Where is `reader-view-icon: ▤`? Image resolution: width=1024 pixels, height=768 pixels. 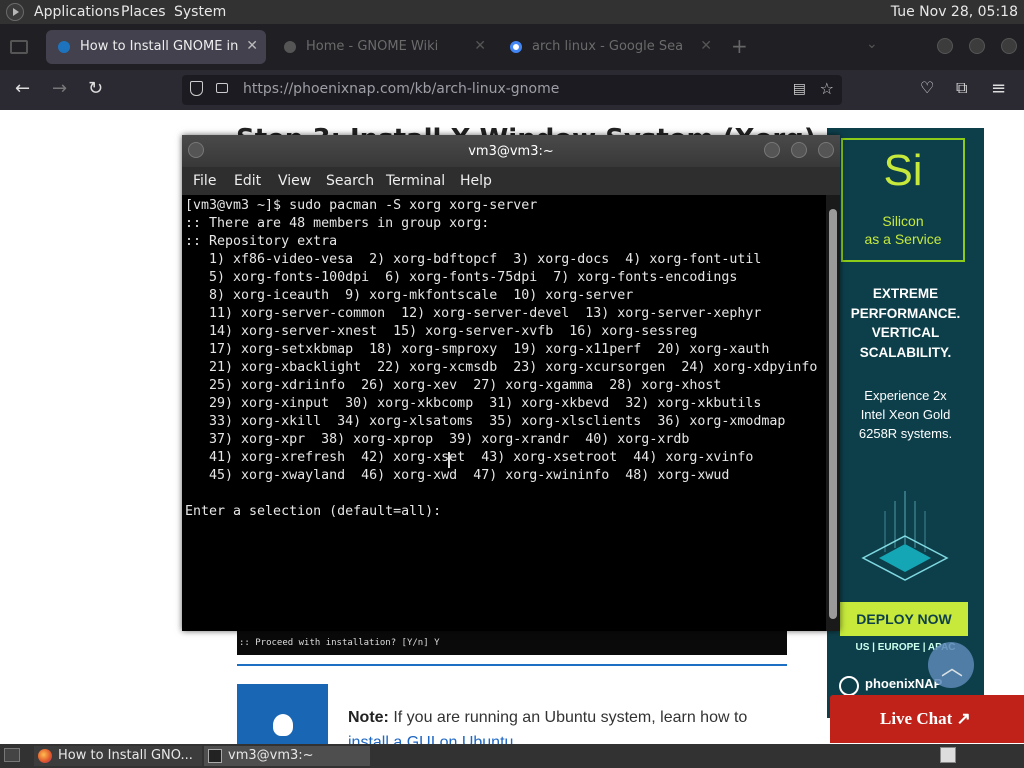
reader-view-icon: ▤ is located at coordinates (799, 89).